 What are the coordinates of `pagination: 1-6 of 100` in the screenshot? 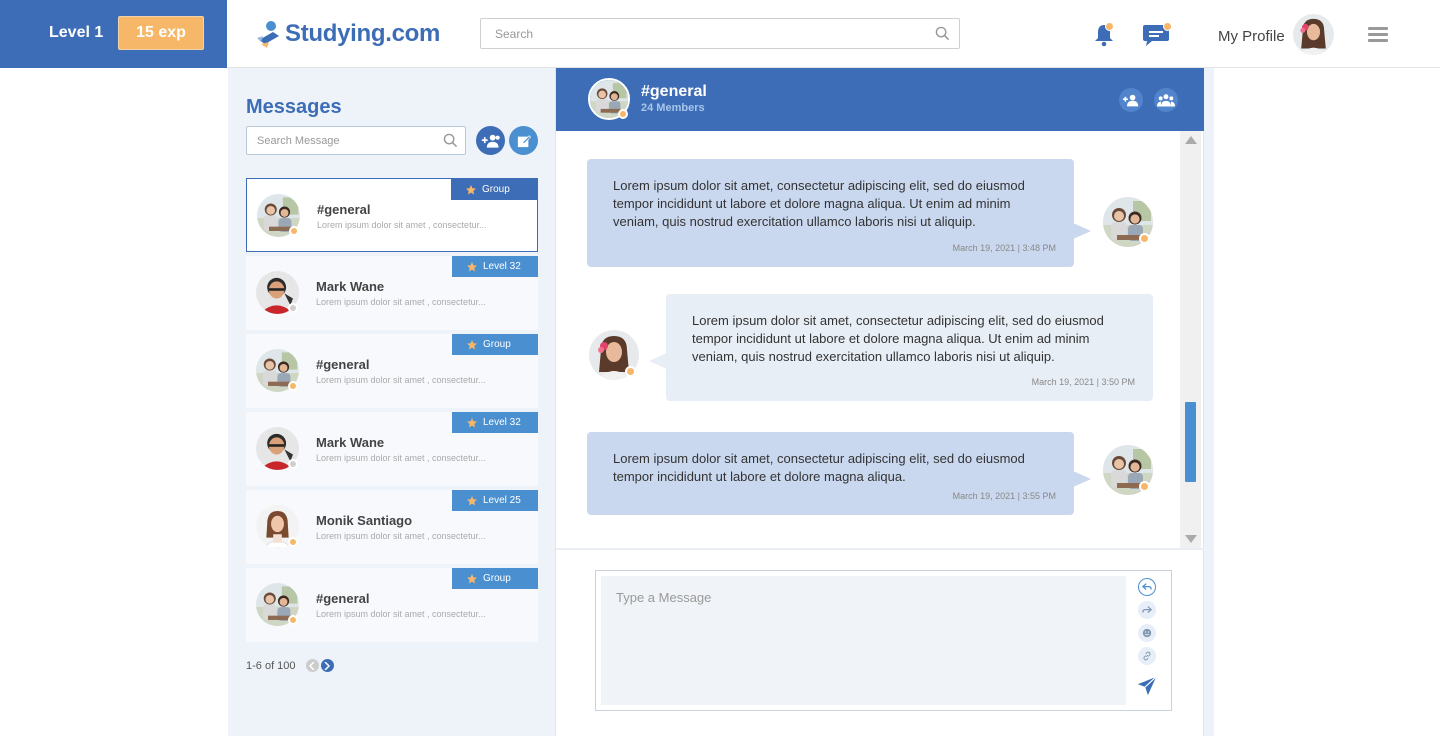 It's located at (290, 665).